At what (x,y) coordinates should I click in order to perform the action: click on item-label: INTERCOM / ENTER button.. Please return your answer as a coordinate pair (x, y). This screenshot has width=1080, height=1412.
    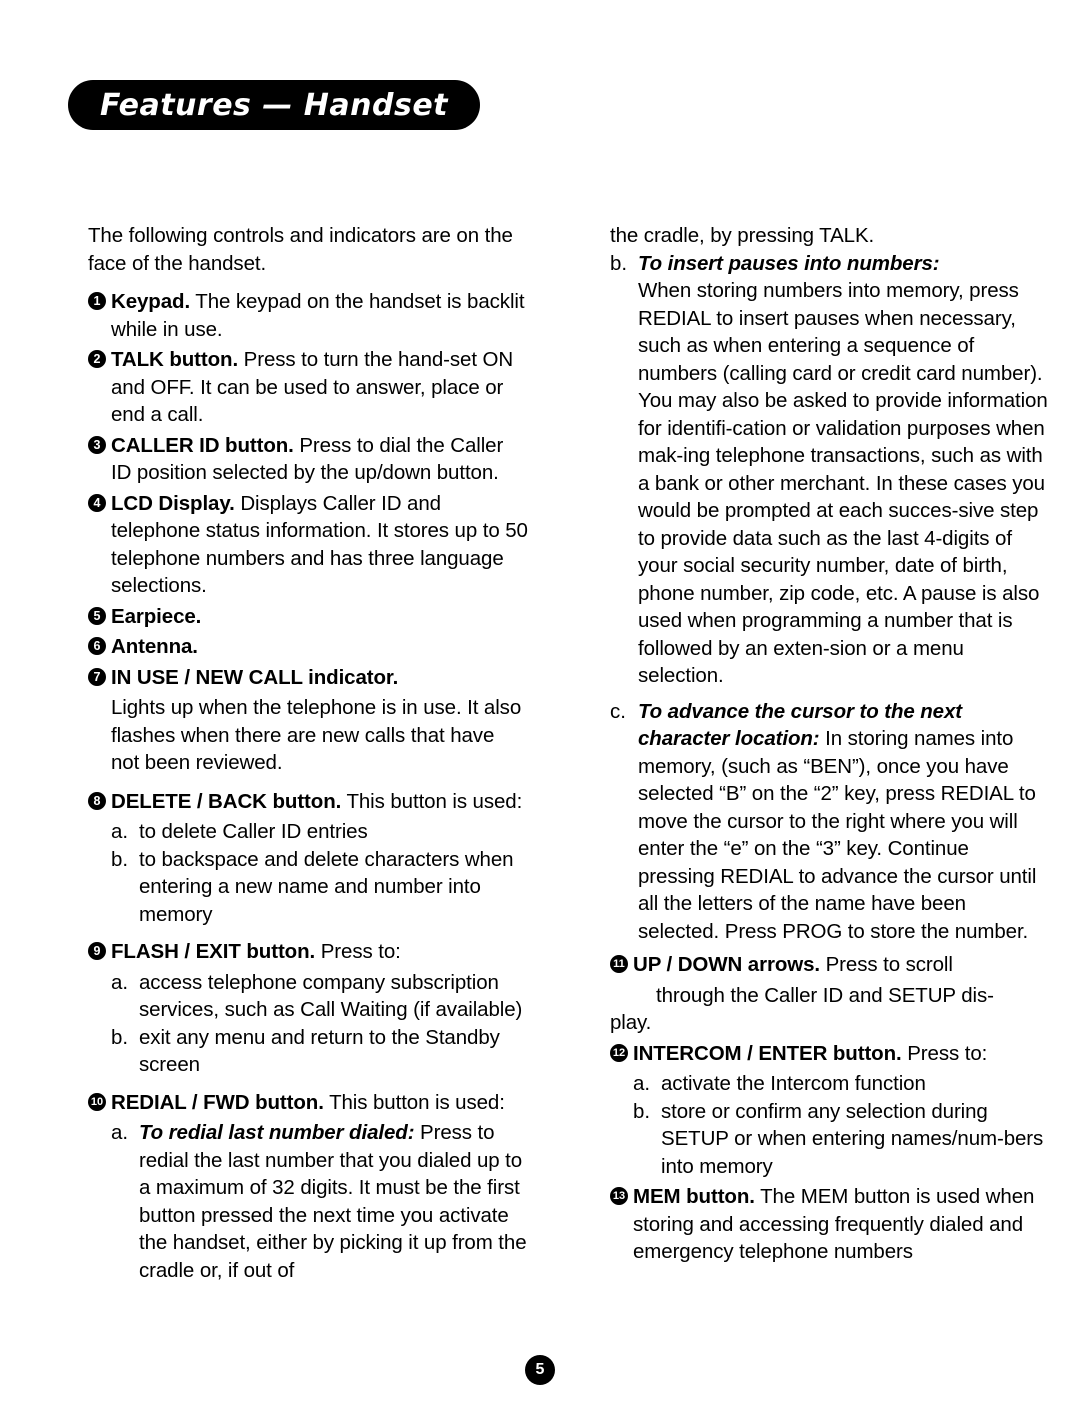
    Looking at the image, I should click on (767, 1053).